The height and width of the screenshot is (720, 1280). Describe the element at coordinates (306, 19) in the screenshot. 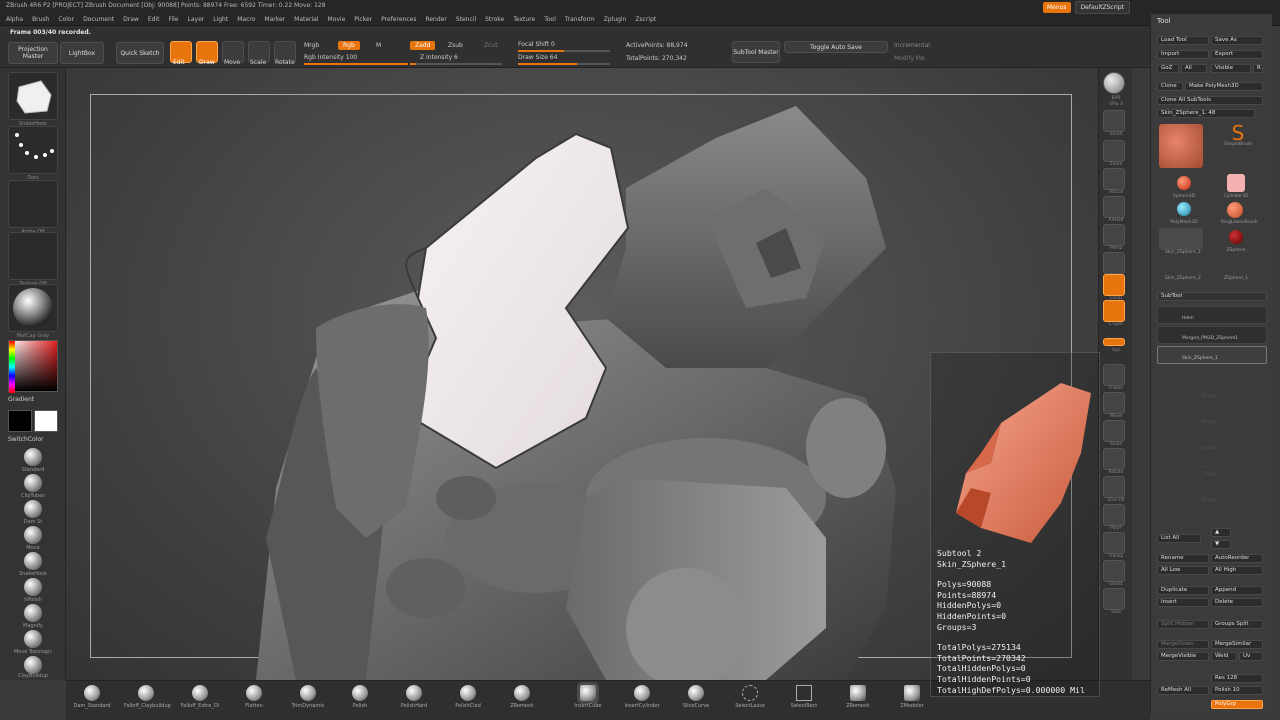

I see `menu-material: Material` at that location.